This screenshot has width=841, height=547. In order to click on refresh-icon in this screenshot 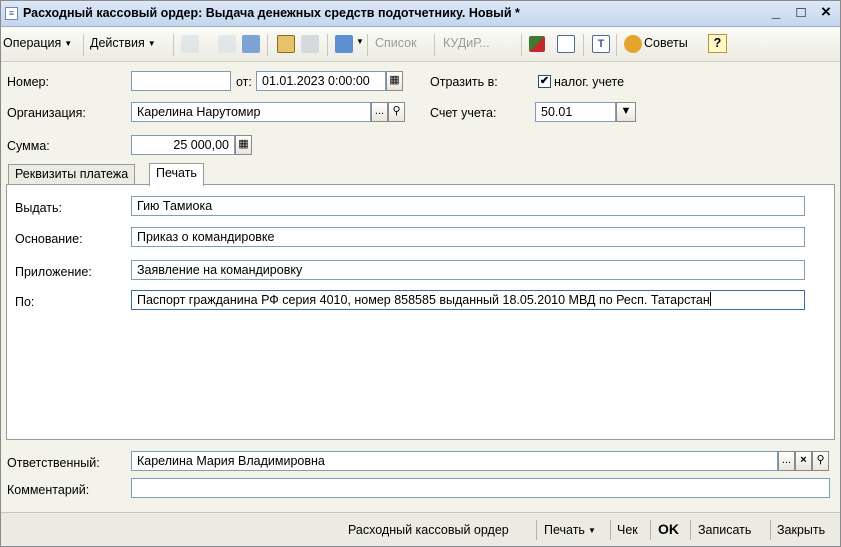, I will do `click(251, 44)`.